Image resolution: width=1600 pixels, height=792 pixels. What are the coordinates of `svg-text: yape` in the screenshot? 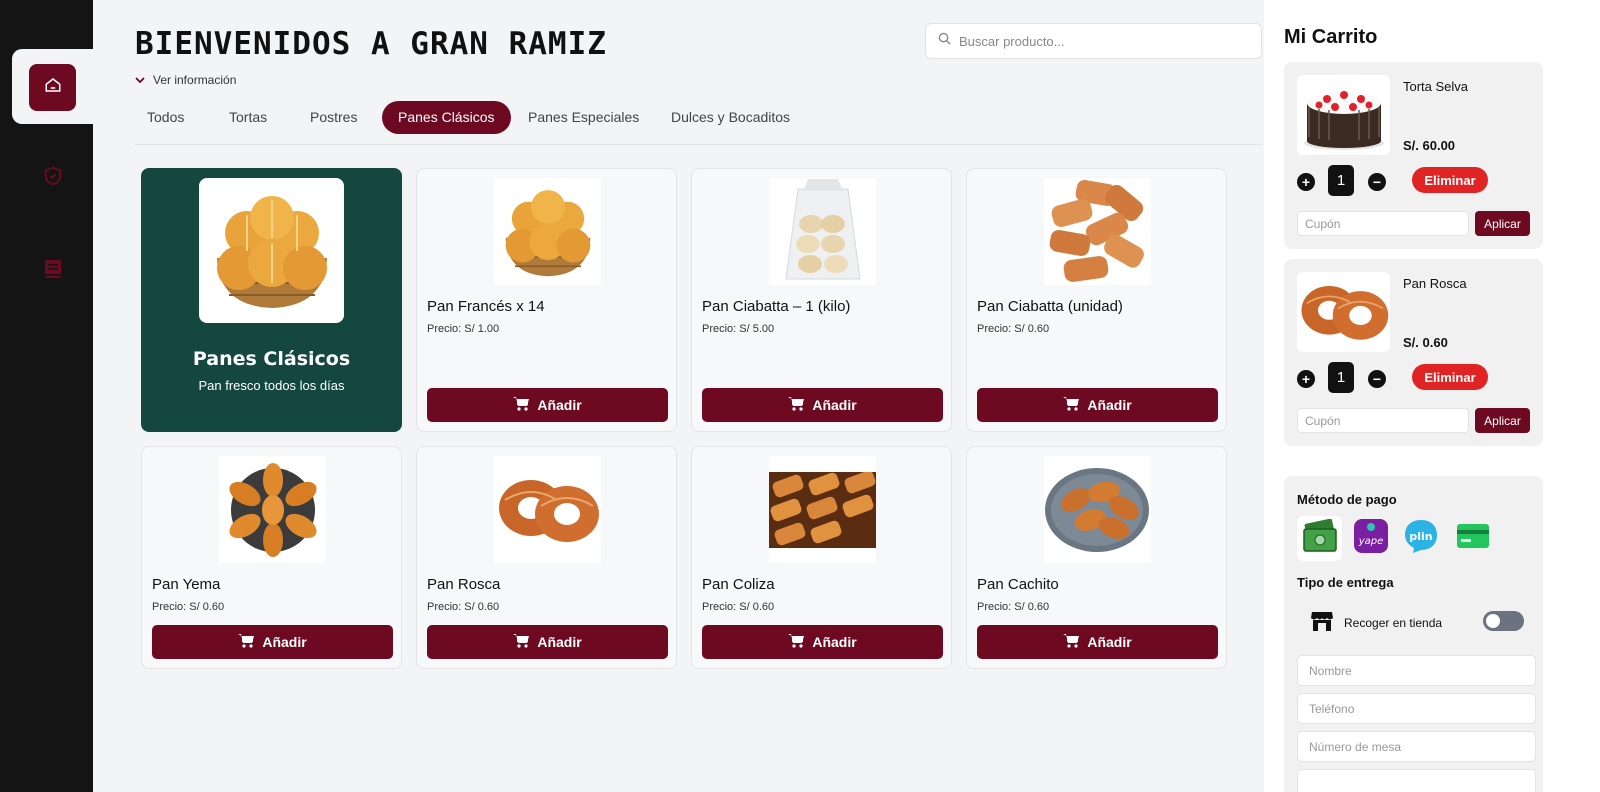 It's located at (1370, 541).